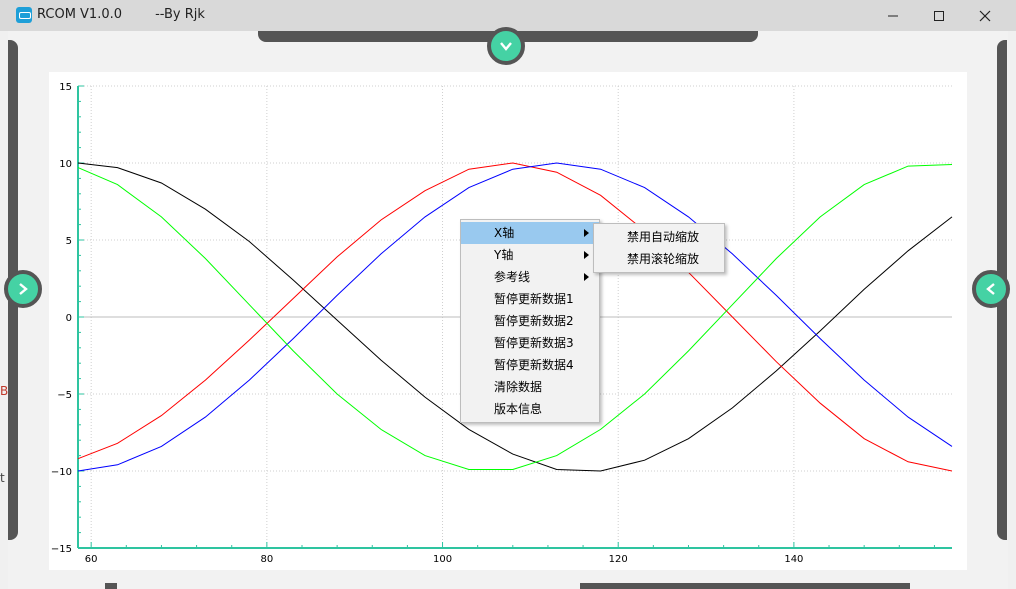 This screenshot has width=1016, height=589. Describe the element at coordinates (91, 559) in the screenshot. I see `x-tick-label: 60` at that location.